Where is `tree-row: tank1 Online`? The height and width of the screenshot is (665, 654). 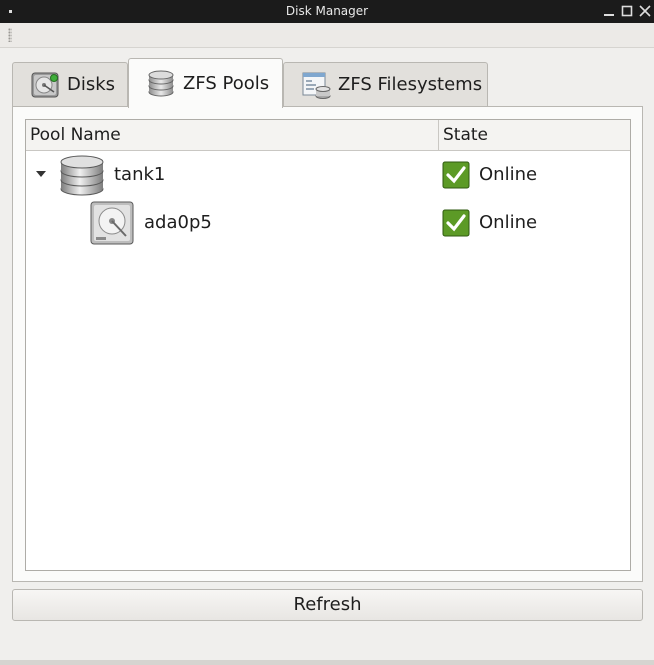 tree-row: tank1 Online is located at coordinates (328, 175).